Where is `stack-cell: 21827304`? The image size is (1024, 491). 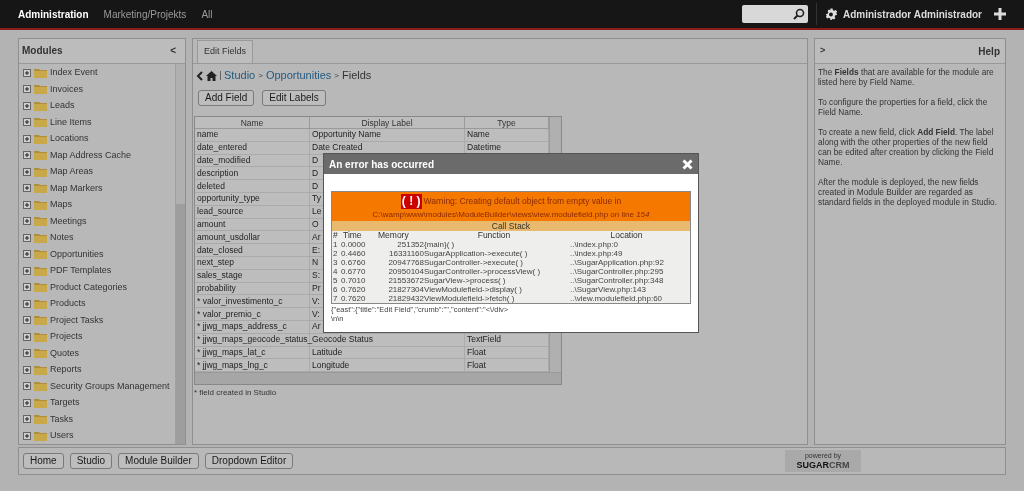 stack-cell: 21827304 is located at coordinates (406, 289).